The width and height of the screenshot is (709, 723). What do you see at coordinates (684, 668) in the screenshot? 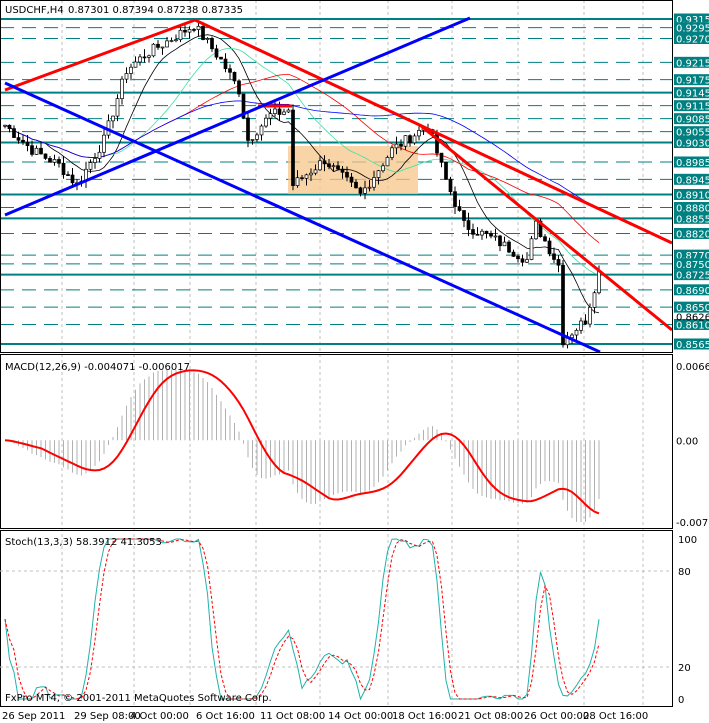
I see `stoch-tick: 20` at bounding box center [684, 668].